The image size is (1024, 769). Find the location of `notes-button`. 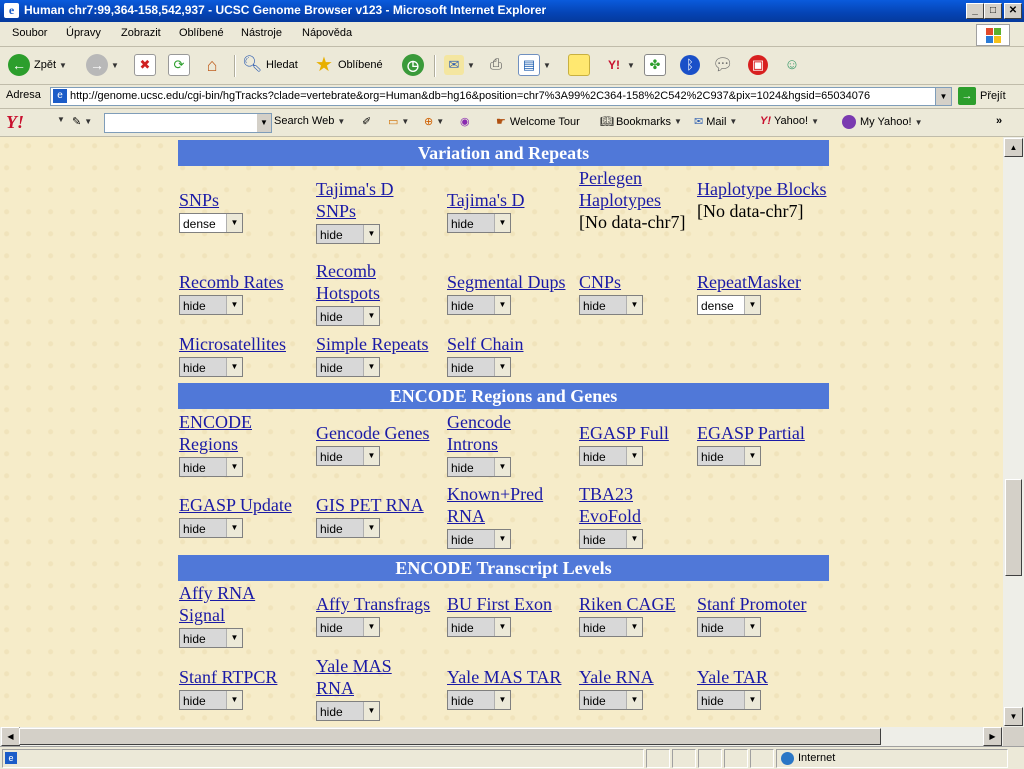

notes-button is located at coordinates (579, 65).